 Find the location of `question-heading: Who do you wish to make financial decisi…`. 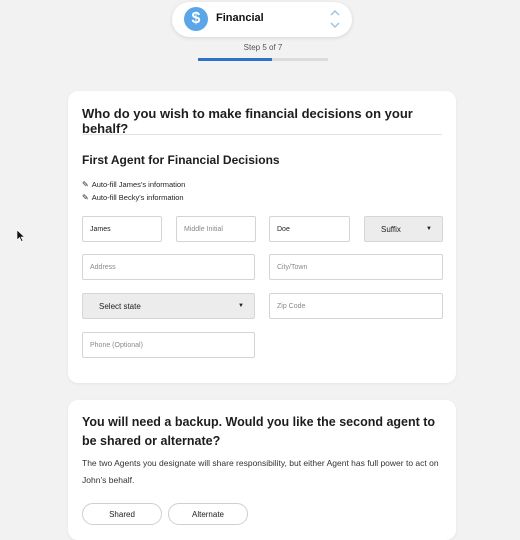

question-heading: Who do you wish to make financial decisi… is located at coordinates (247, 121).